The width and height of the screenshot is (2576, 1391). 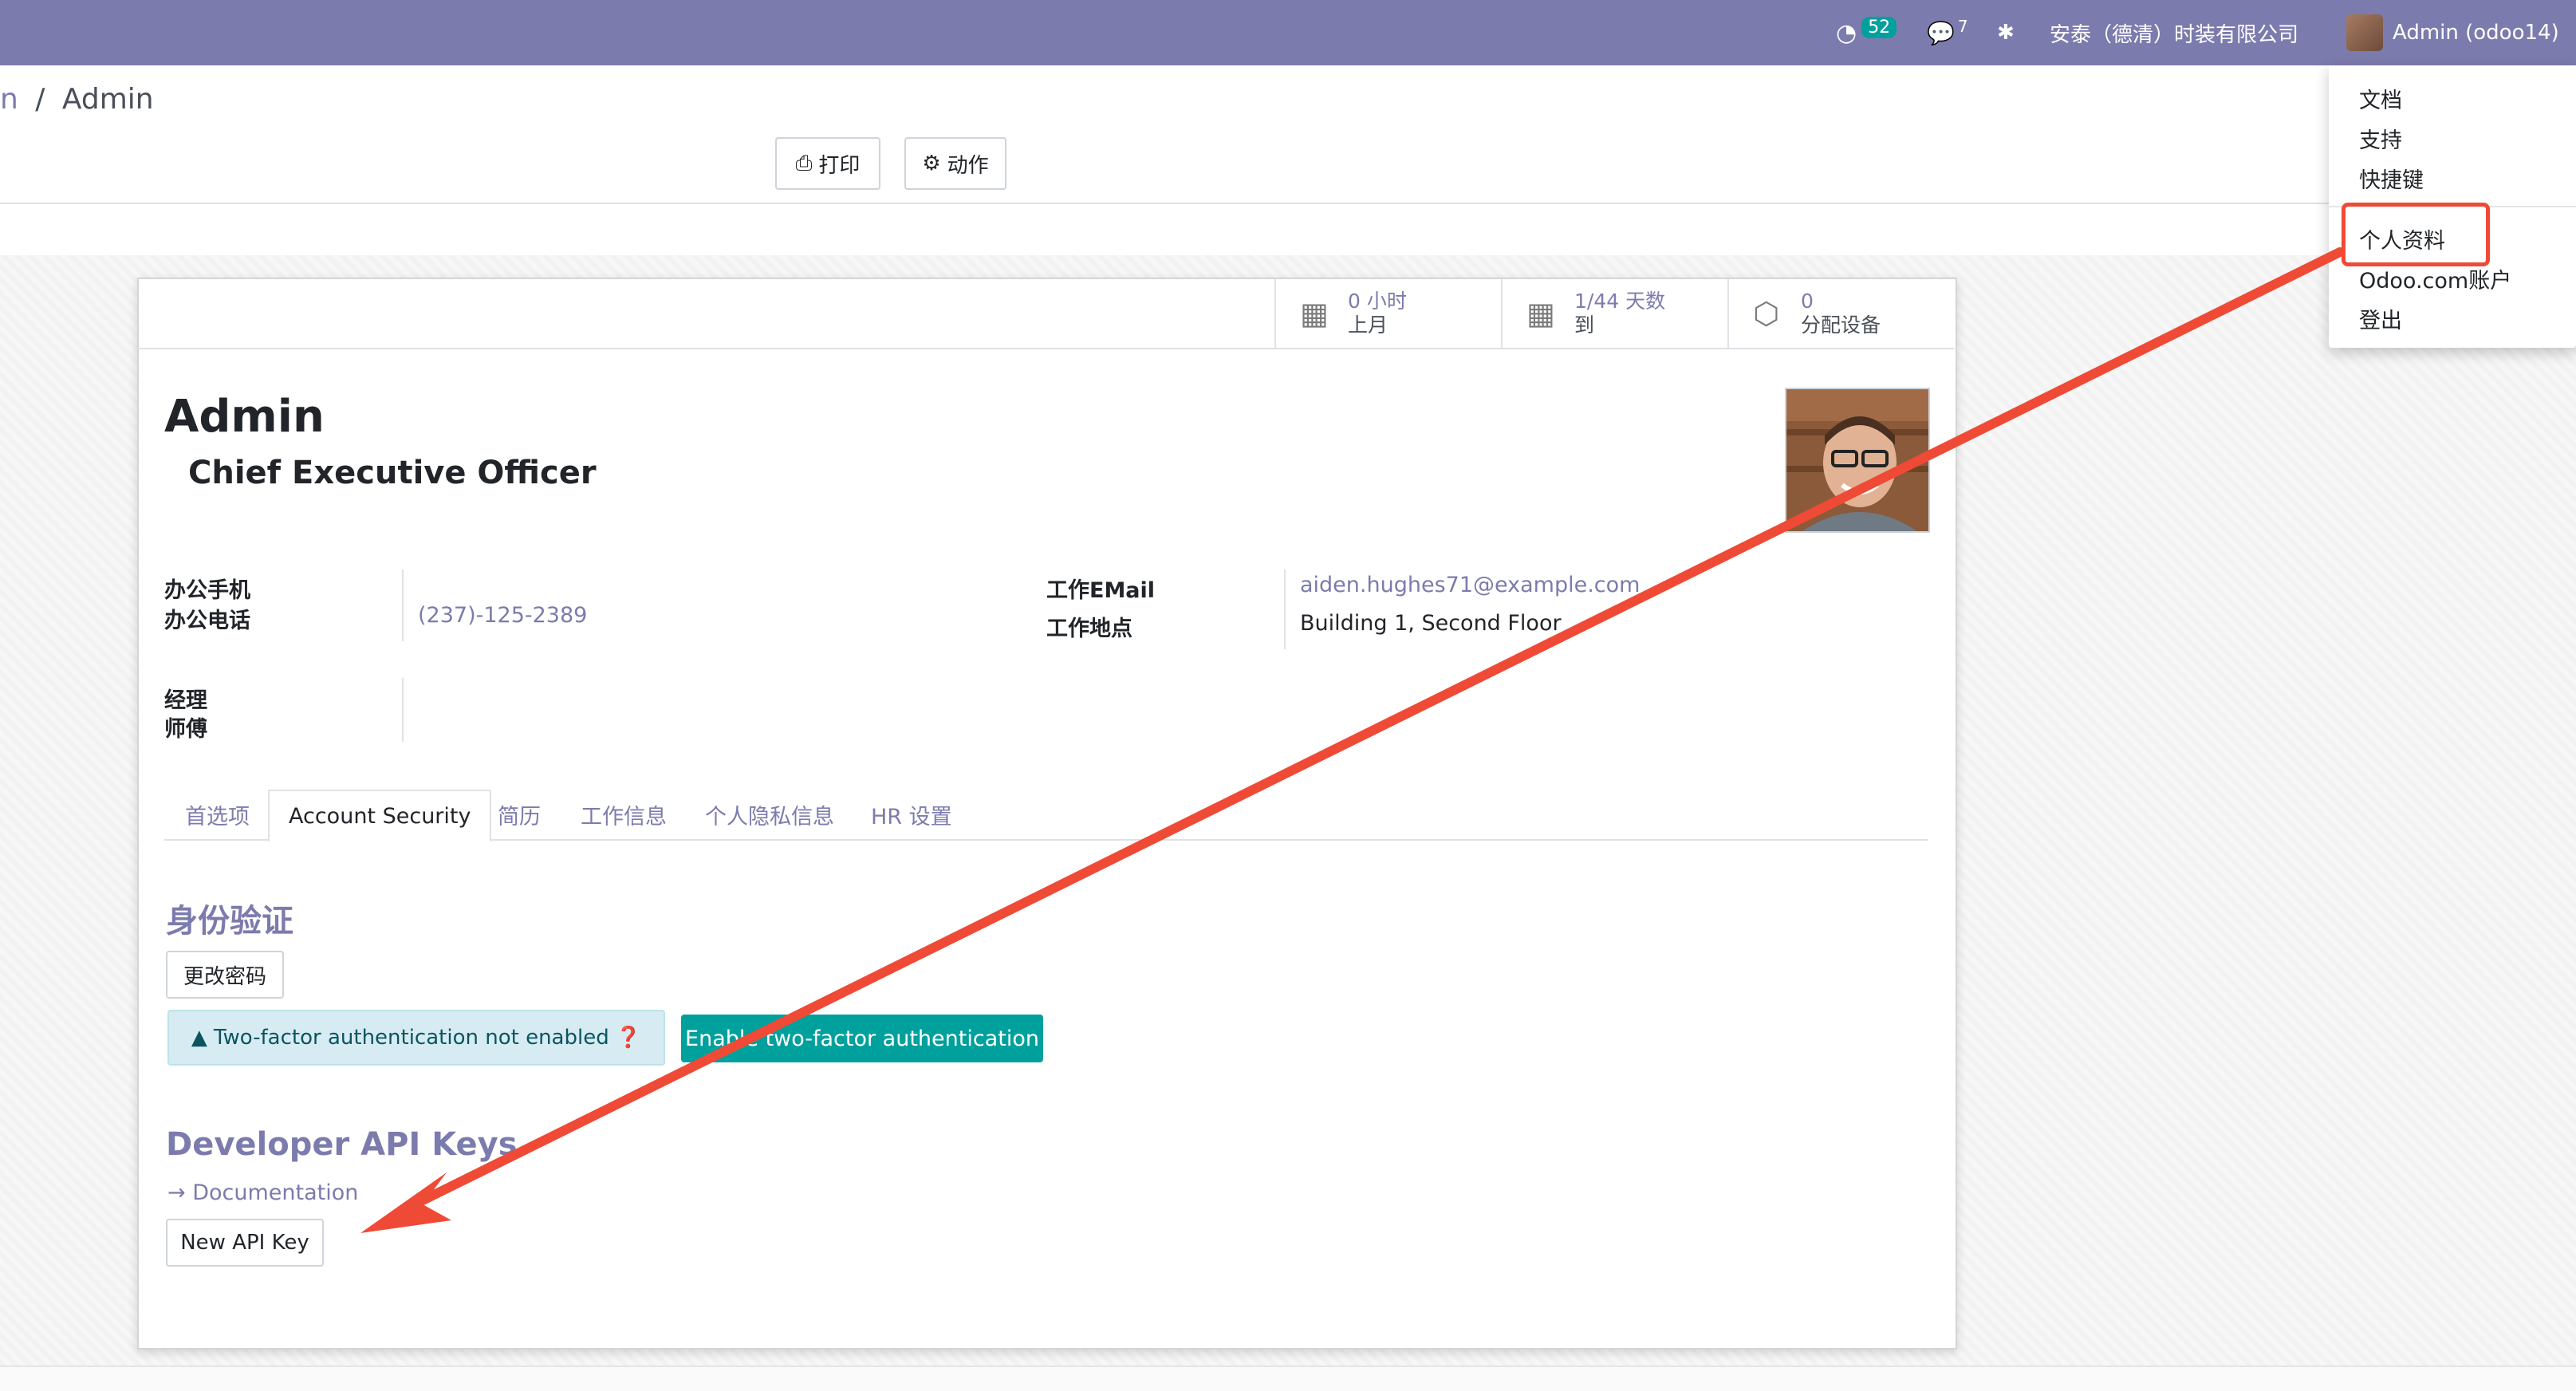 What do you see at coordinates (1101, 590) in the screenshot?
I see `email-label: 工作EMail` at bounding box center [1101, 590].